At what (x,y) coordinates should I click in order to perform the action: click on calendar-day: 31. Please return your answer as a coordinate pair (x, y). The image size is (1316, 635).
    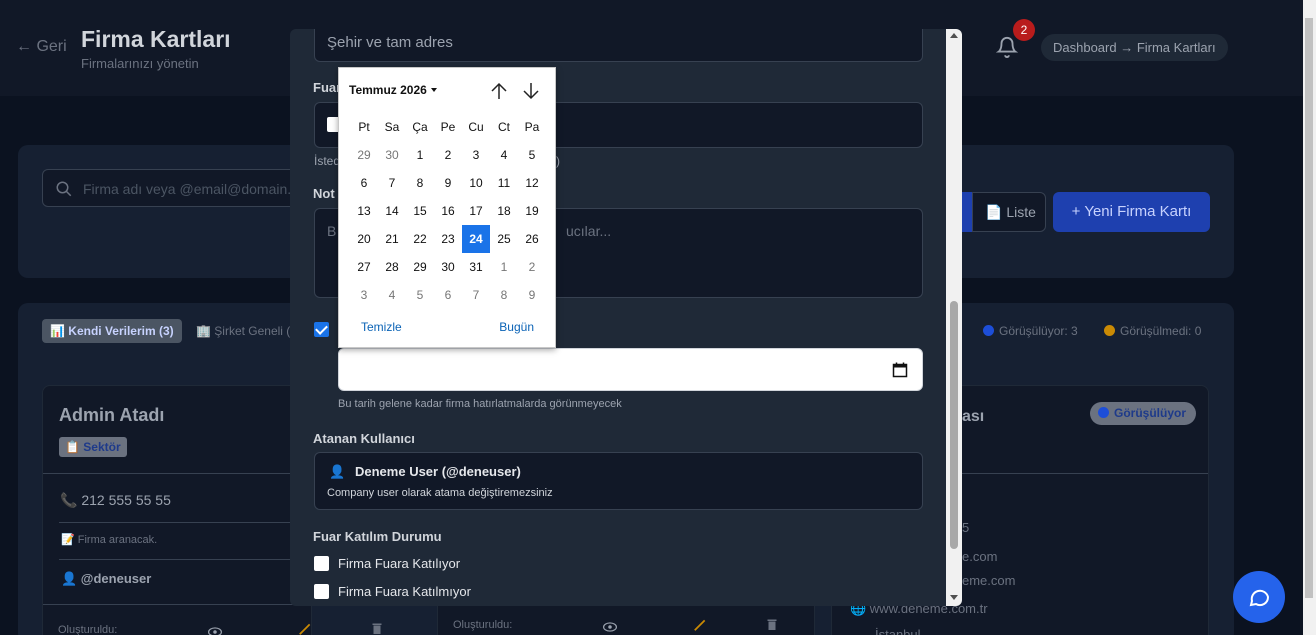
    Looking at the image, I should click on (476, 267).